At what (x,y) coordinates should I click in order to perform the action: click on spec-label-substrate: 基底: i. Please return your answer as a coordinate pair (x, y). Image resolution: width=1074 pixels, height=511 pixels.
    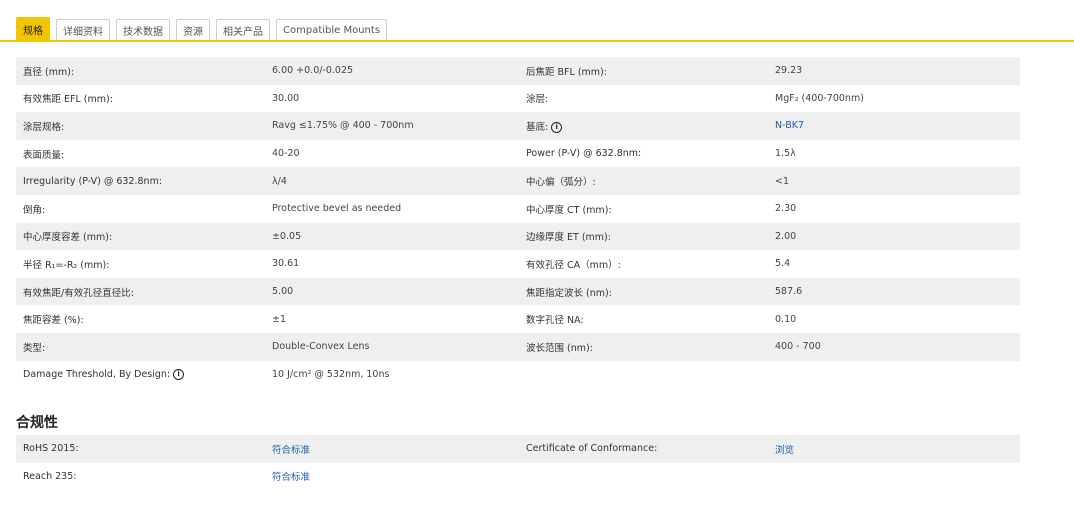
    Looking at the image, I should click on (643, 126).